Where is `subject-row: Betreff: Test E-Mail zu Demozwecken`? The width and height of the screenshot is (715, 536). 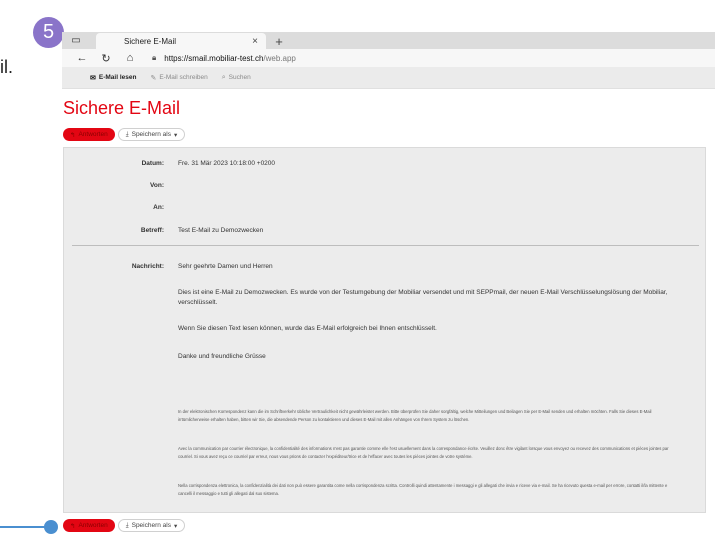 subject-row: Betreff: Test E-Mail zu Demozwecken is located at coordinates (385, 230).